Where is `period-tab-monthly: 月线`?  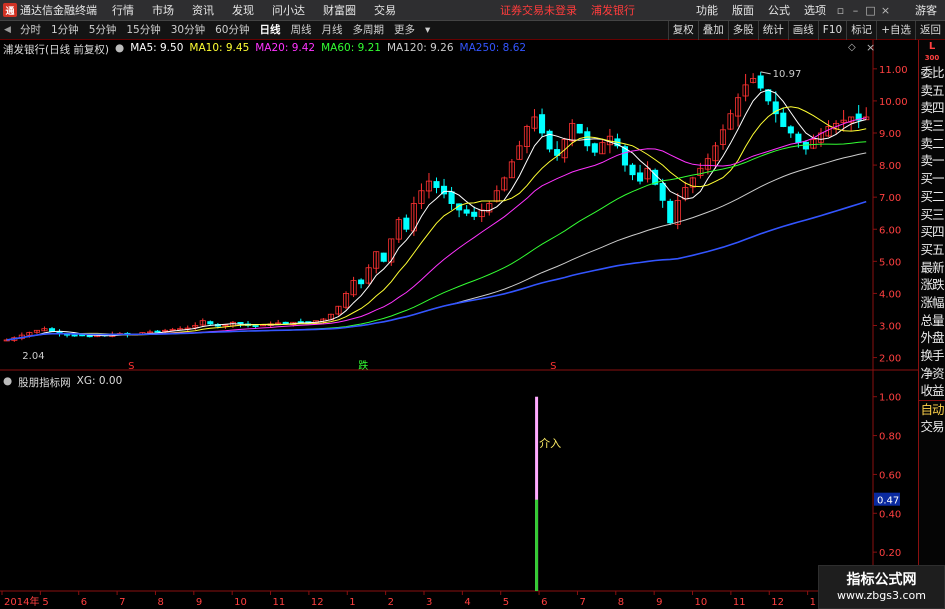 period-tab-monthly: 月线 is located at coordinates (332, 30).